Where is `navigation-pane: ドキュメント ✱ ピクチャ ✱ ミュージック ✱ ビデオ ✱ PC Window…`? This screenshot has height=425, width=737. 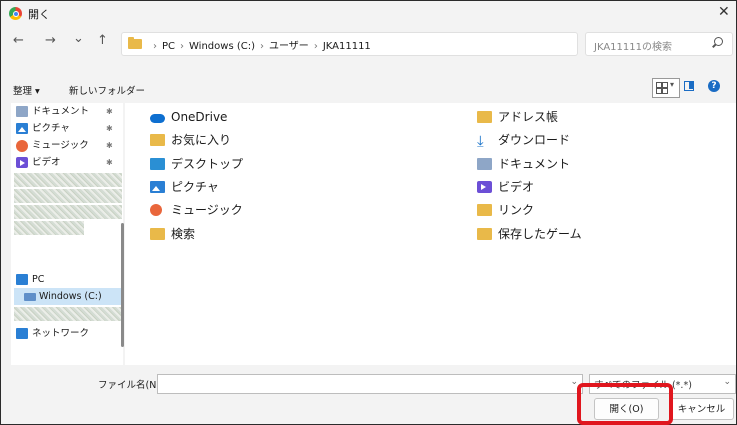 navigation-pane: ドキュメント ✱ ピクチャ ✱ ミュージック ✱ ビデオ ✱ PC Window… is located at coordinates (67, 234).